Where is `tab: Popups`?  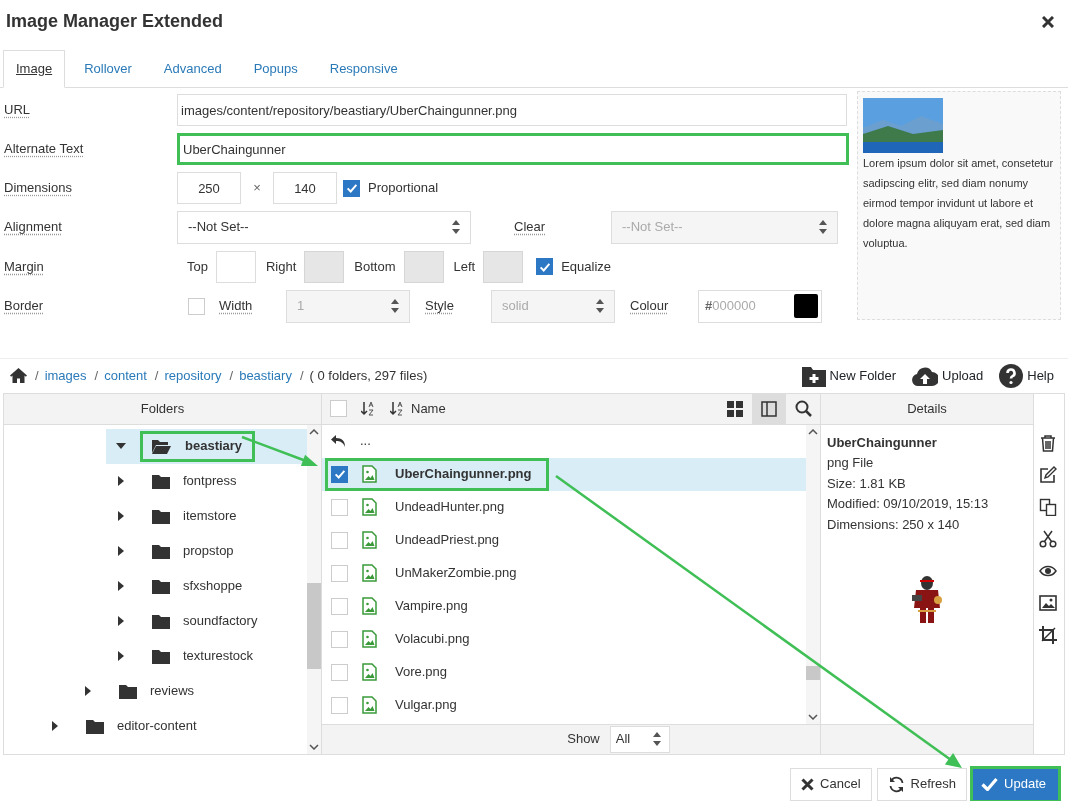
tab: Popups is located at coordinates (275, 69).